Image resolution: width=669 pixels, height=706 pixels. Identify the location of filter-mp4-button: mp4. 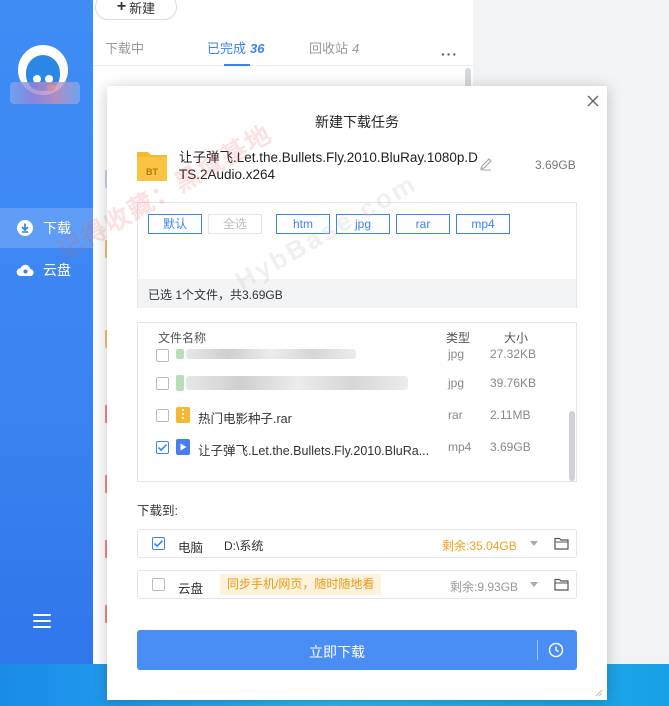
(483, 224).